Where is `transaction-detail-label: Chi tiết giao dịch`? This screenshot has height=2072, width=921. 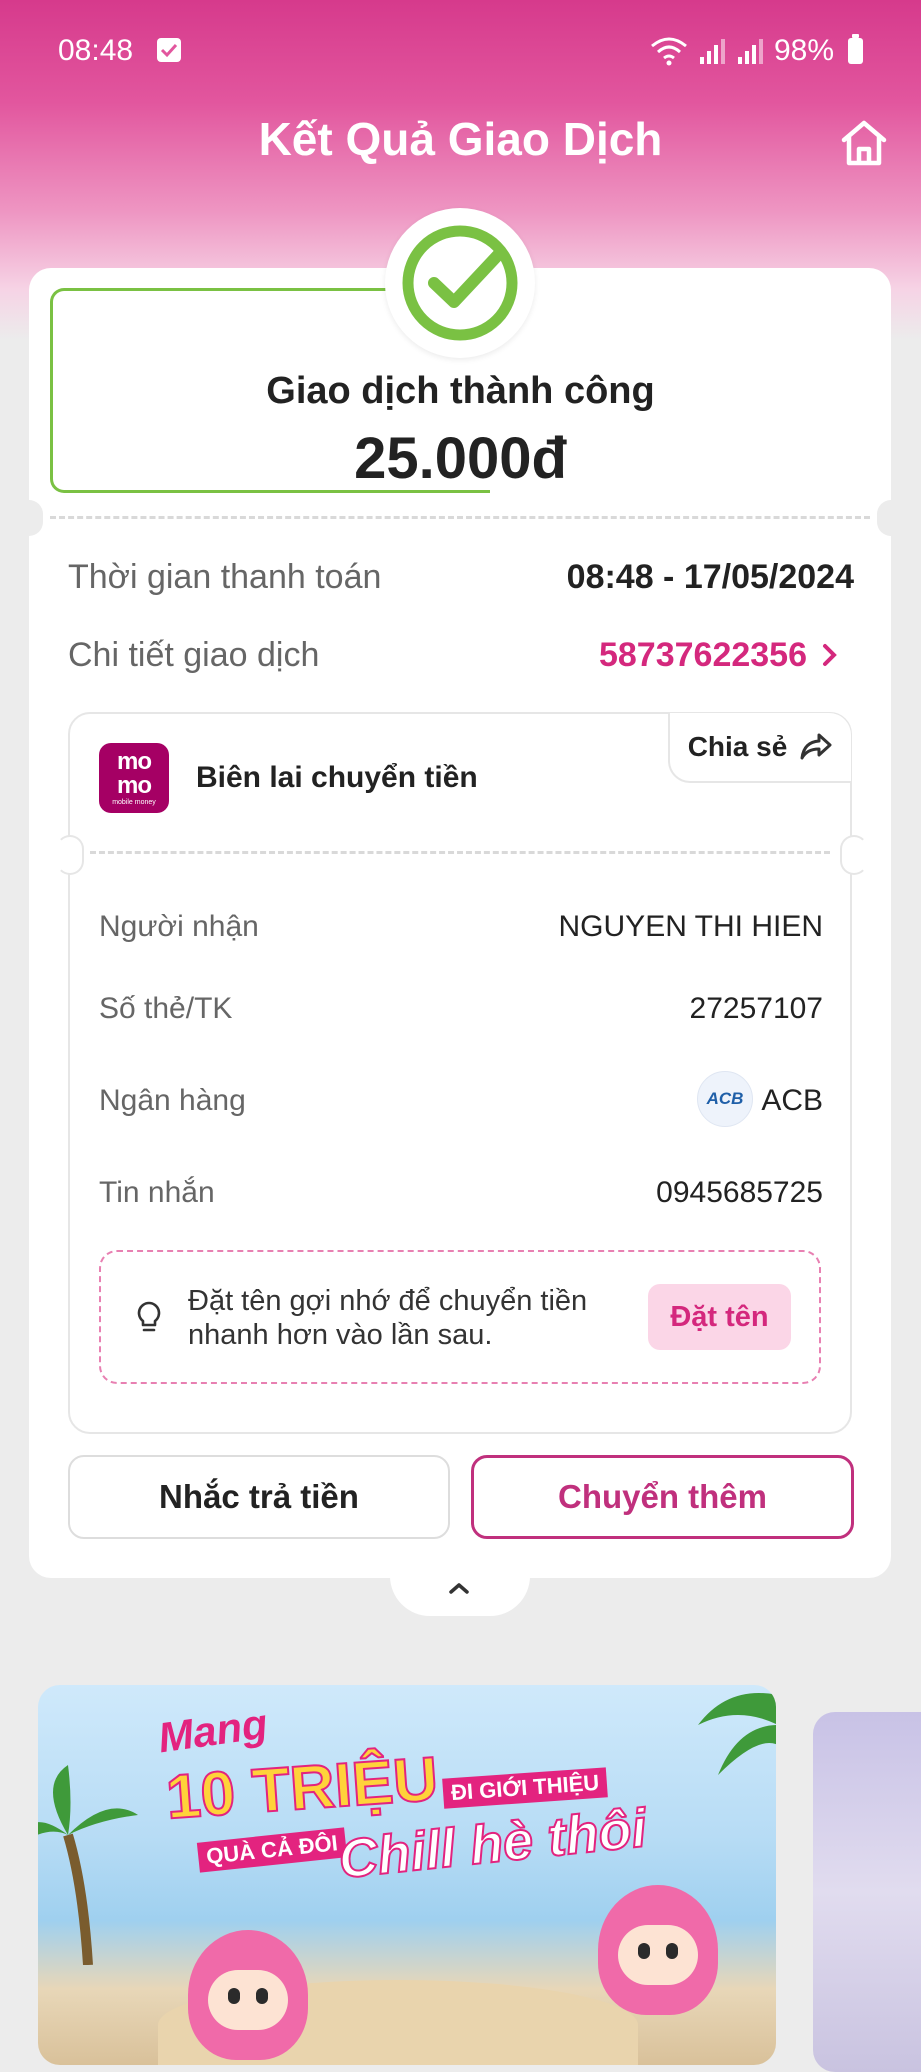 transaction-detail-label: Chi tiết giao dịch is located at coordinates (194, 655).